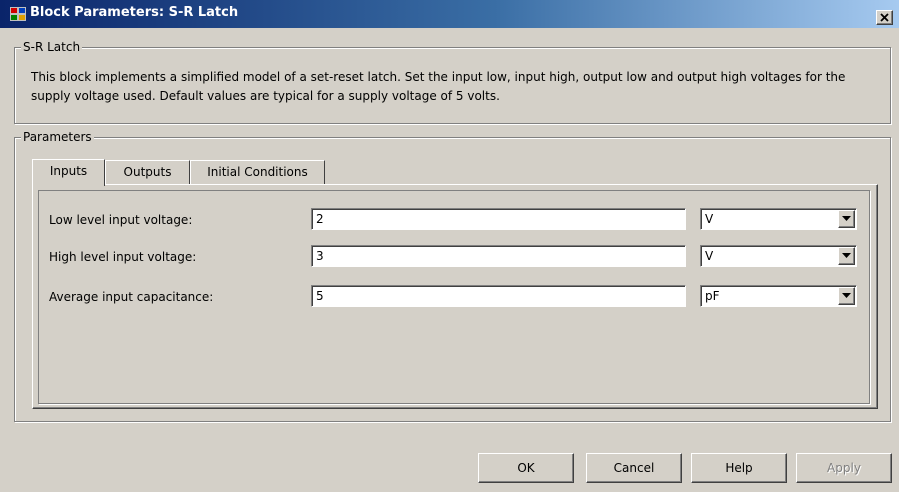  I want to click on average-input-capacitance-unit: pF, so click(712, 296).